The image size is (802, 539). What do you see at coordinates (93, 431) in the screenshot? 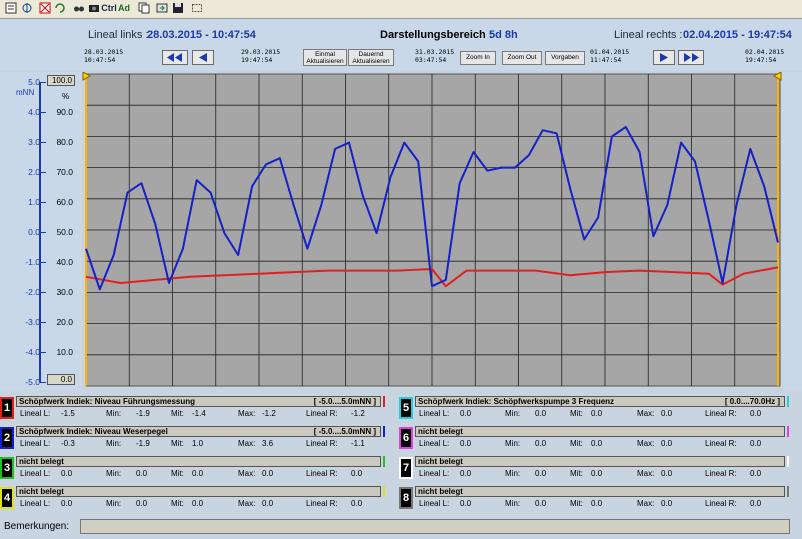
I see `channel-title-text: Schöpfwerk Indiek: Niveau Weserpegel` at bounding box center [93, 431].